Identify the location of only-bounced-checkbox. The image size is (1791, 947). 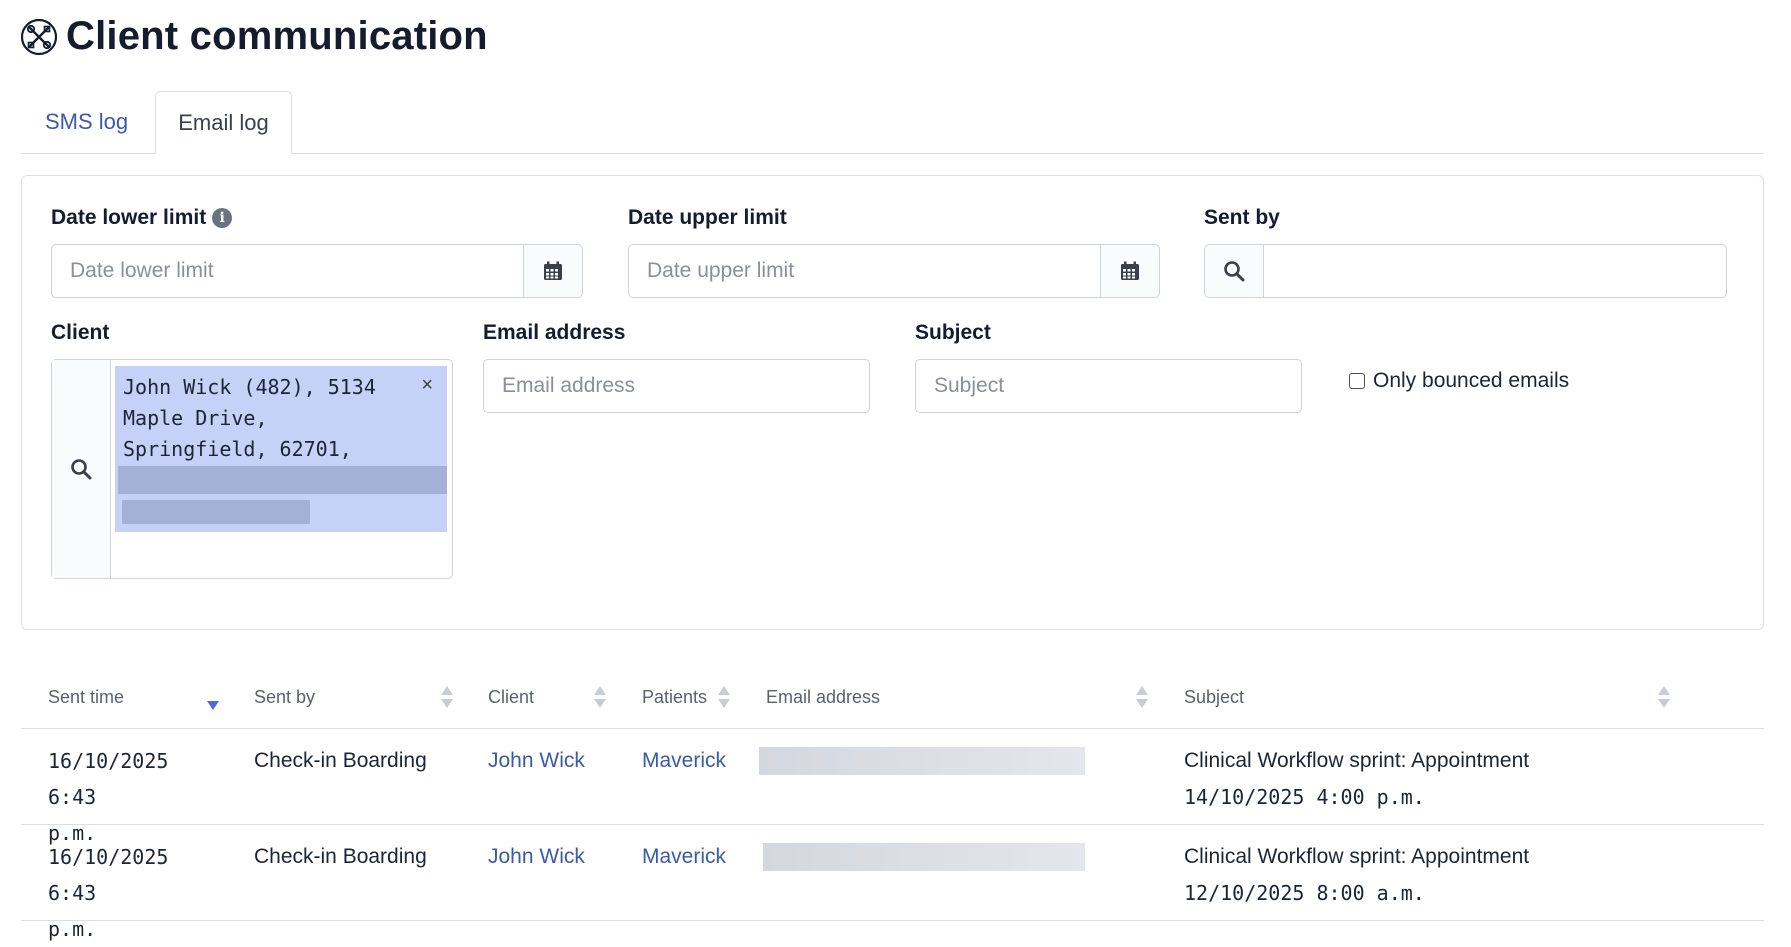
(1357, 381).